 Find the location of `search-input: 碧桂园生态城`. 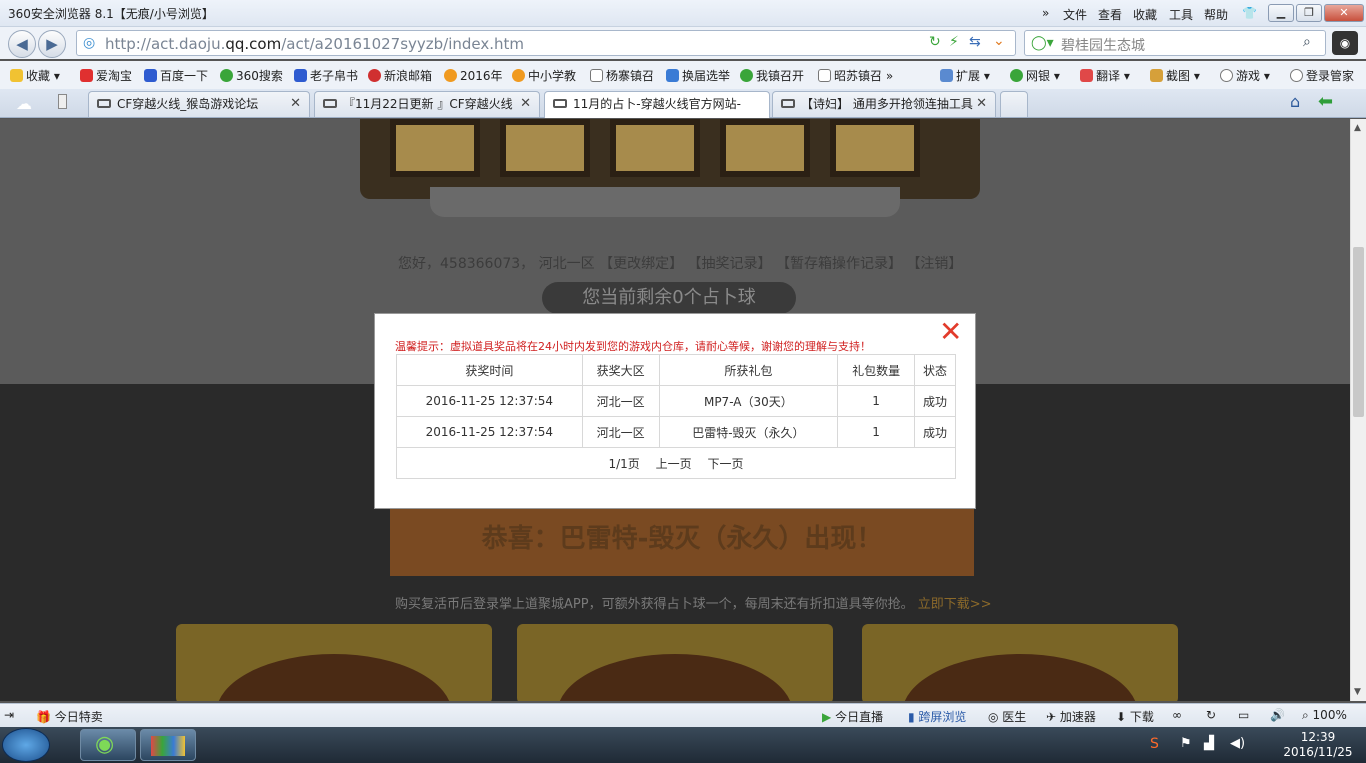

search-input: 碧桂园生态城 is located at coordinates (1103, 45).